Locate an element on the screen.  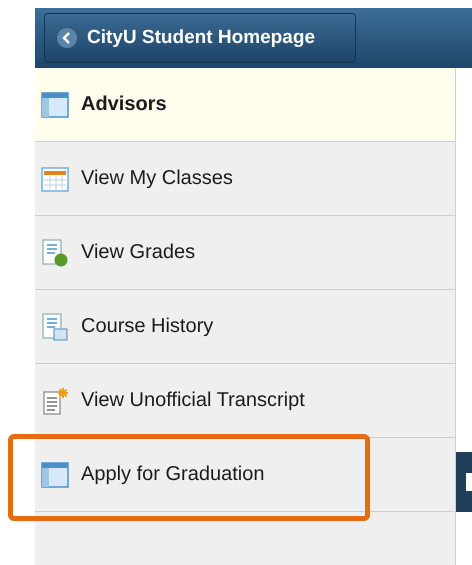
document-calendar-icon is located at coordinates (55, 326).